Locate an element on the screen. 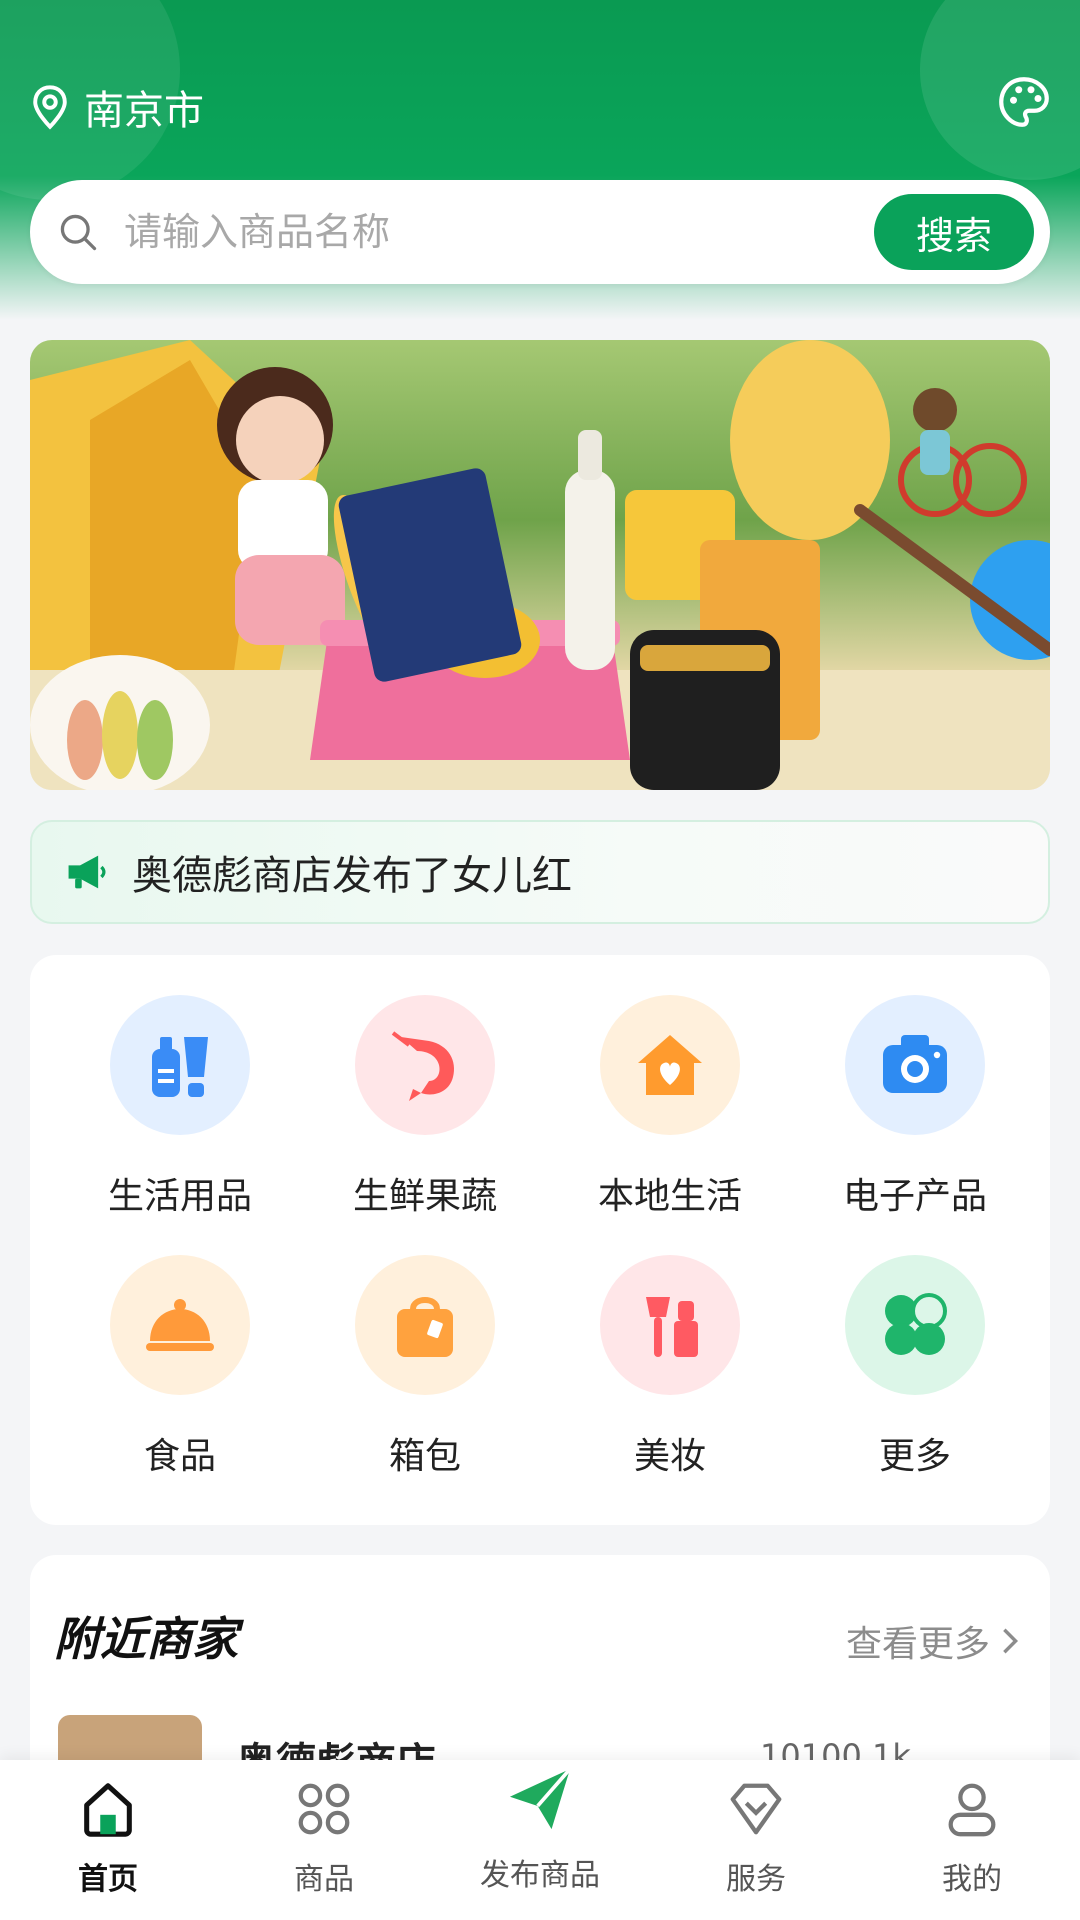 The image size is (1080, 1920). category-label: 美妆 is located at coordinates (669, 1456).